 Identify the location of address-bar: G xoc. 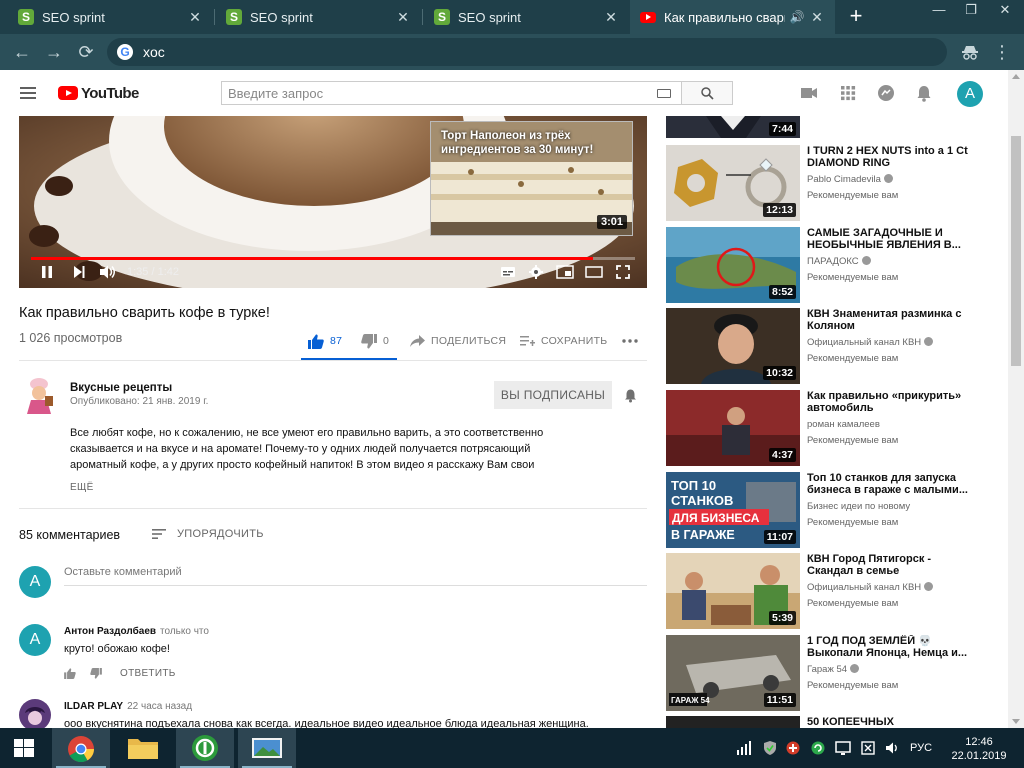
(527, 52).